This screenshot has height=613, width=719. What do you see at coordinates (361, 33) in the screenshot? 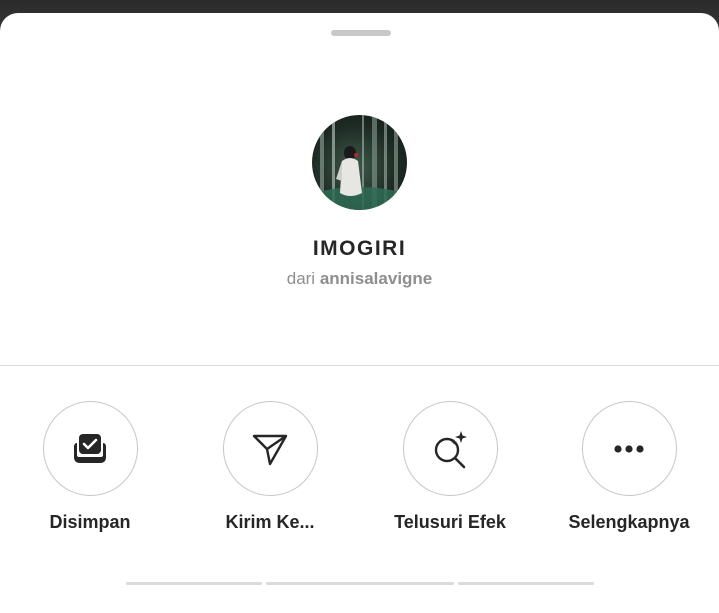
I see `sheet-drag-handle` at bounding box center [361, 33].